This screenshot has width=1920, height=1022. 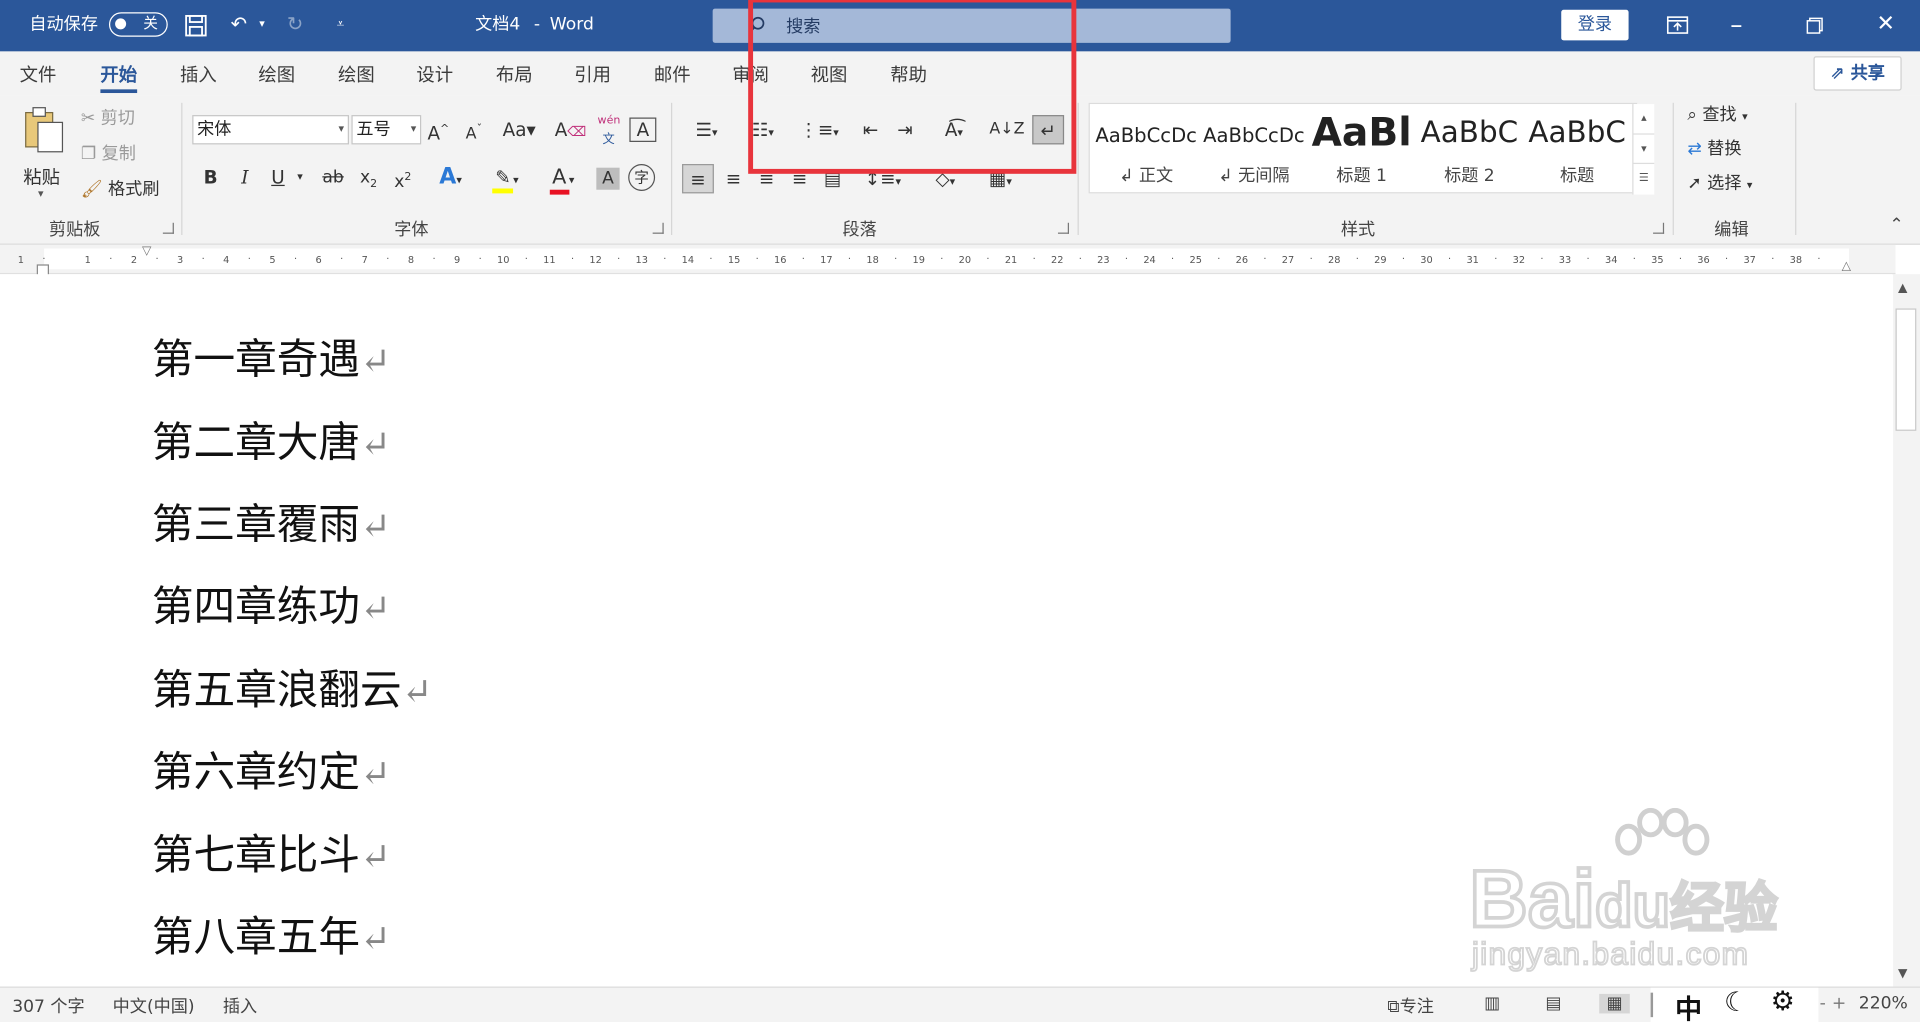 What do you see at coordinates (514, 74) in the screenshot?
I see `tab-layout: 布局` at bounding box center [514, 74].